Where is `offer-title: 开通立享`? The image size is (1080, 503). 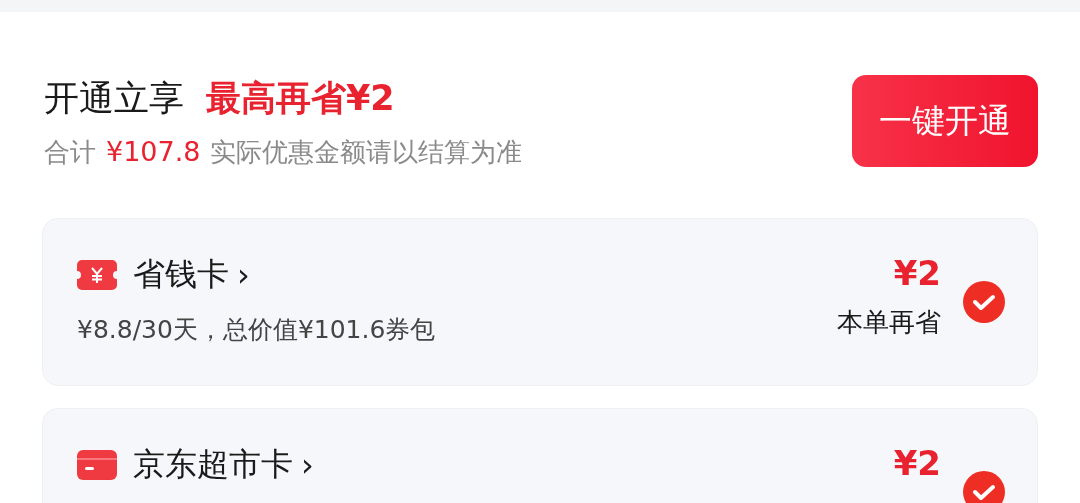
offer-title: 开通立享 is located at coordinates (114, 98).